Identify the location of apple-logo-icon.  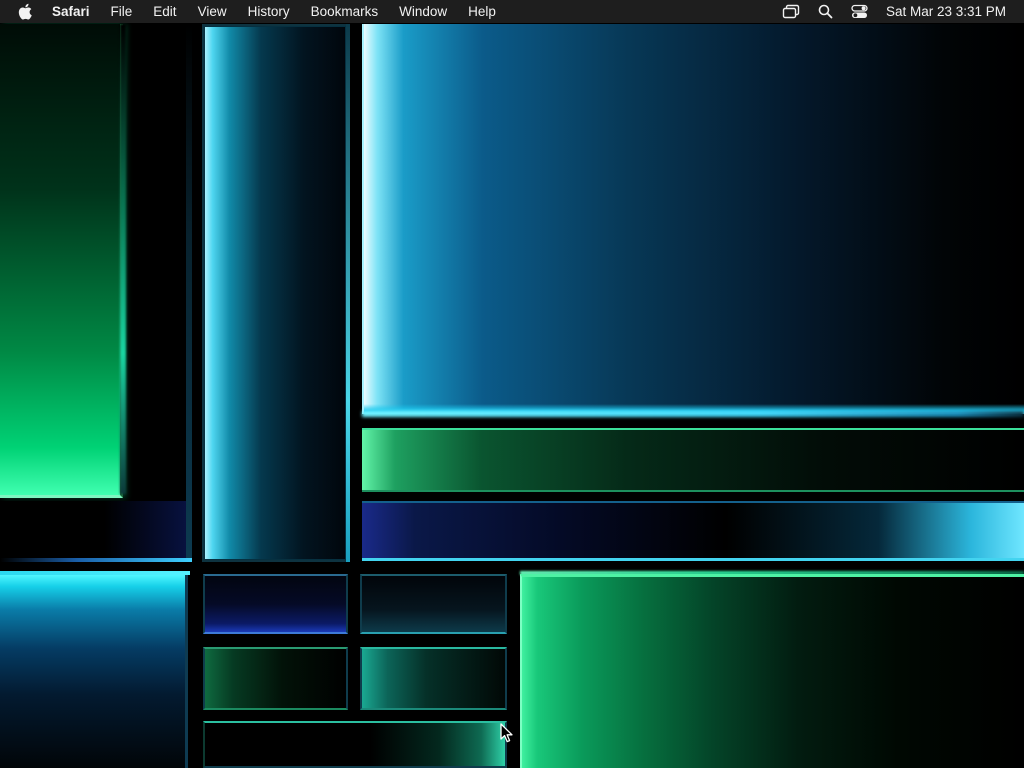
(26, 12).